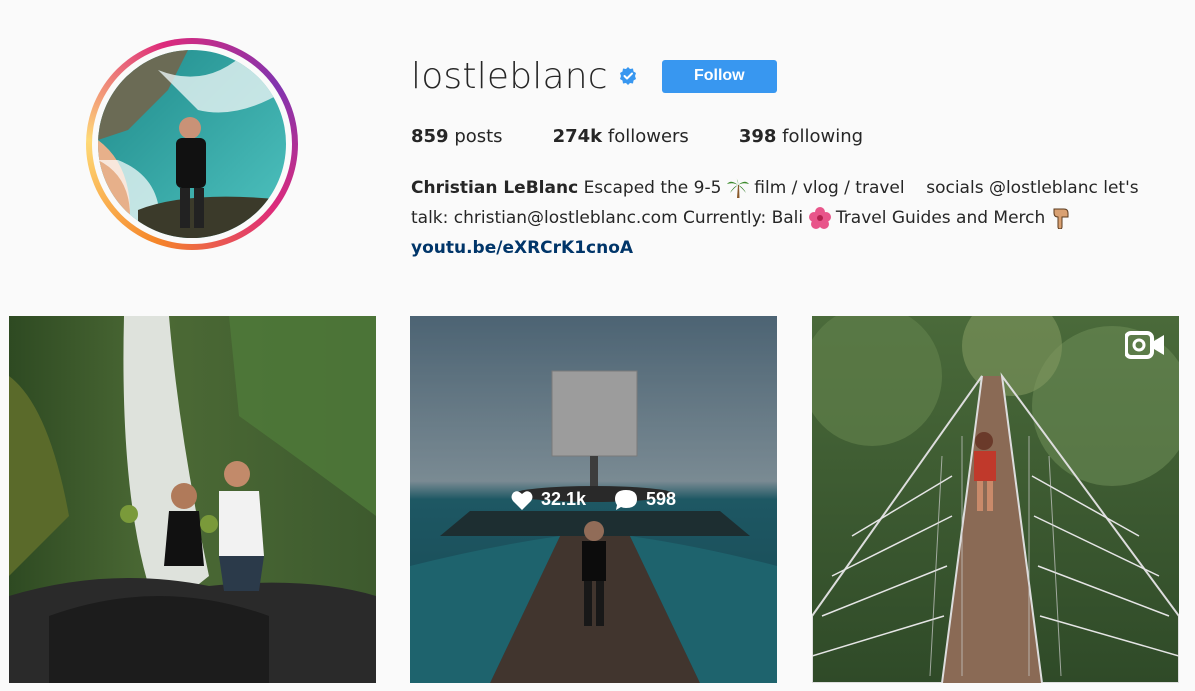 This screenshot has height=691, width=1195. I want to click on comments-stat: 598, so click(645, 500).